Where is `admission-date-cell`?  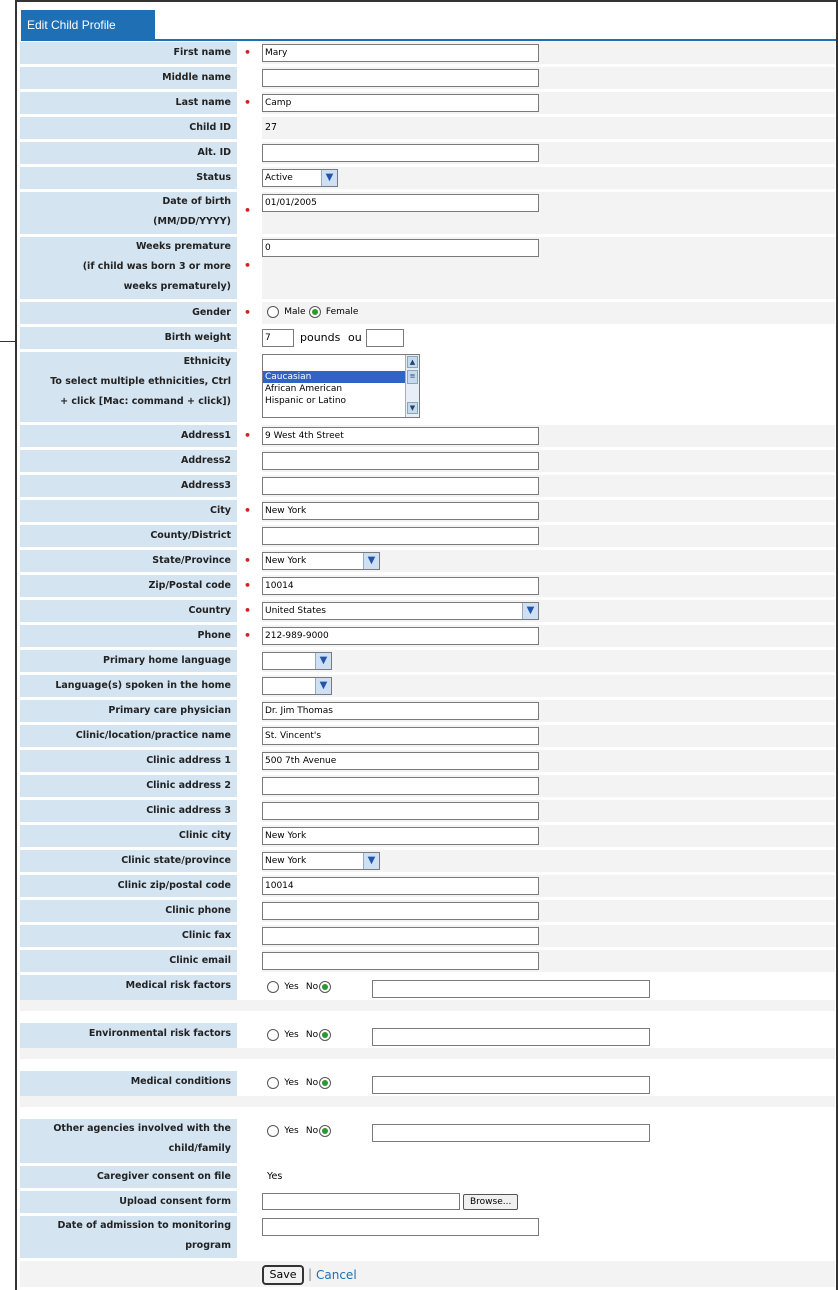 admission-date-cell is located at coordinates (548, 1237).